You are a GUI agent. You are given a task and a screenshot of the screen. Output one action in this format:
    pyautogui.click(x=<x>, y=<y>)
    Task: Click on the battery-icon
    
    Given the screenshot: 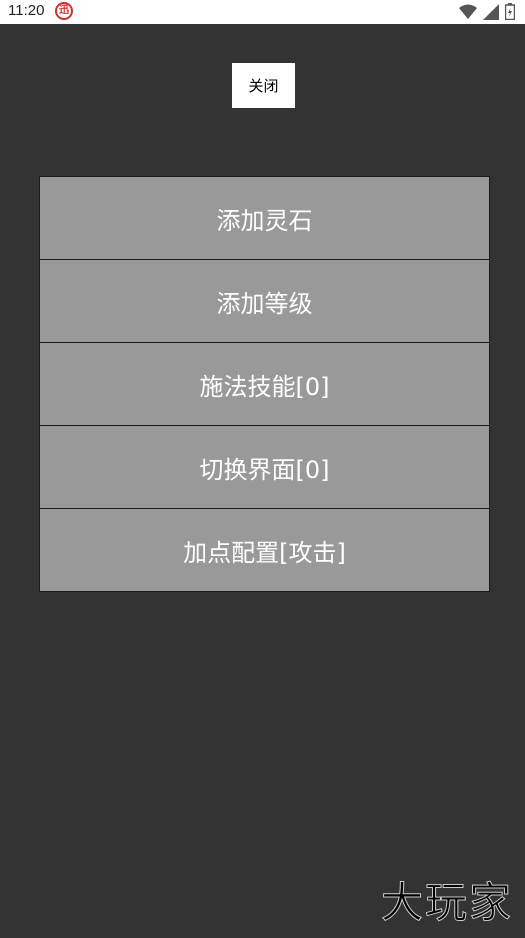 What is the action you would take?
    pyautogui.click(x=510, y=11)
    